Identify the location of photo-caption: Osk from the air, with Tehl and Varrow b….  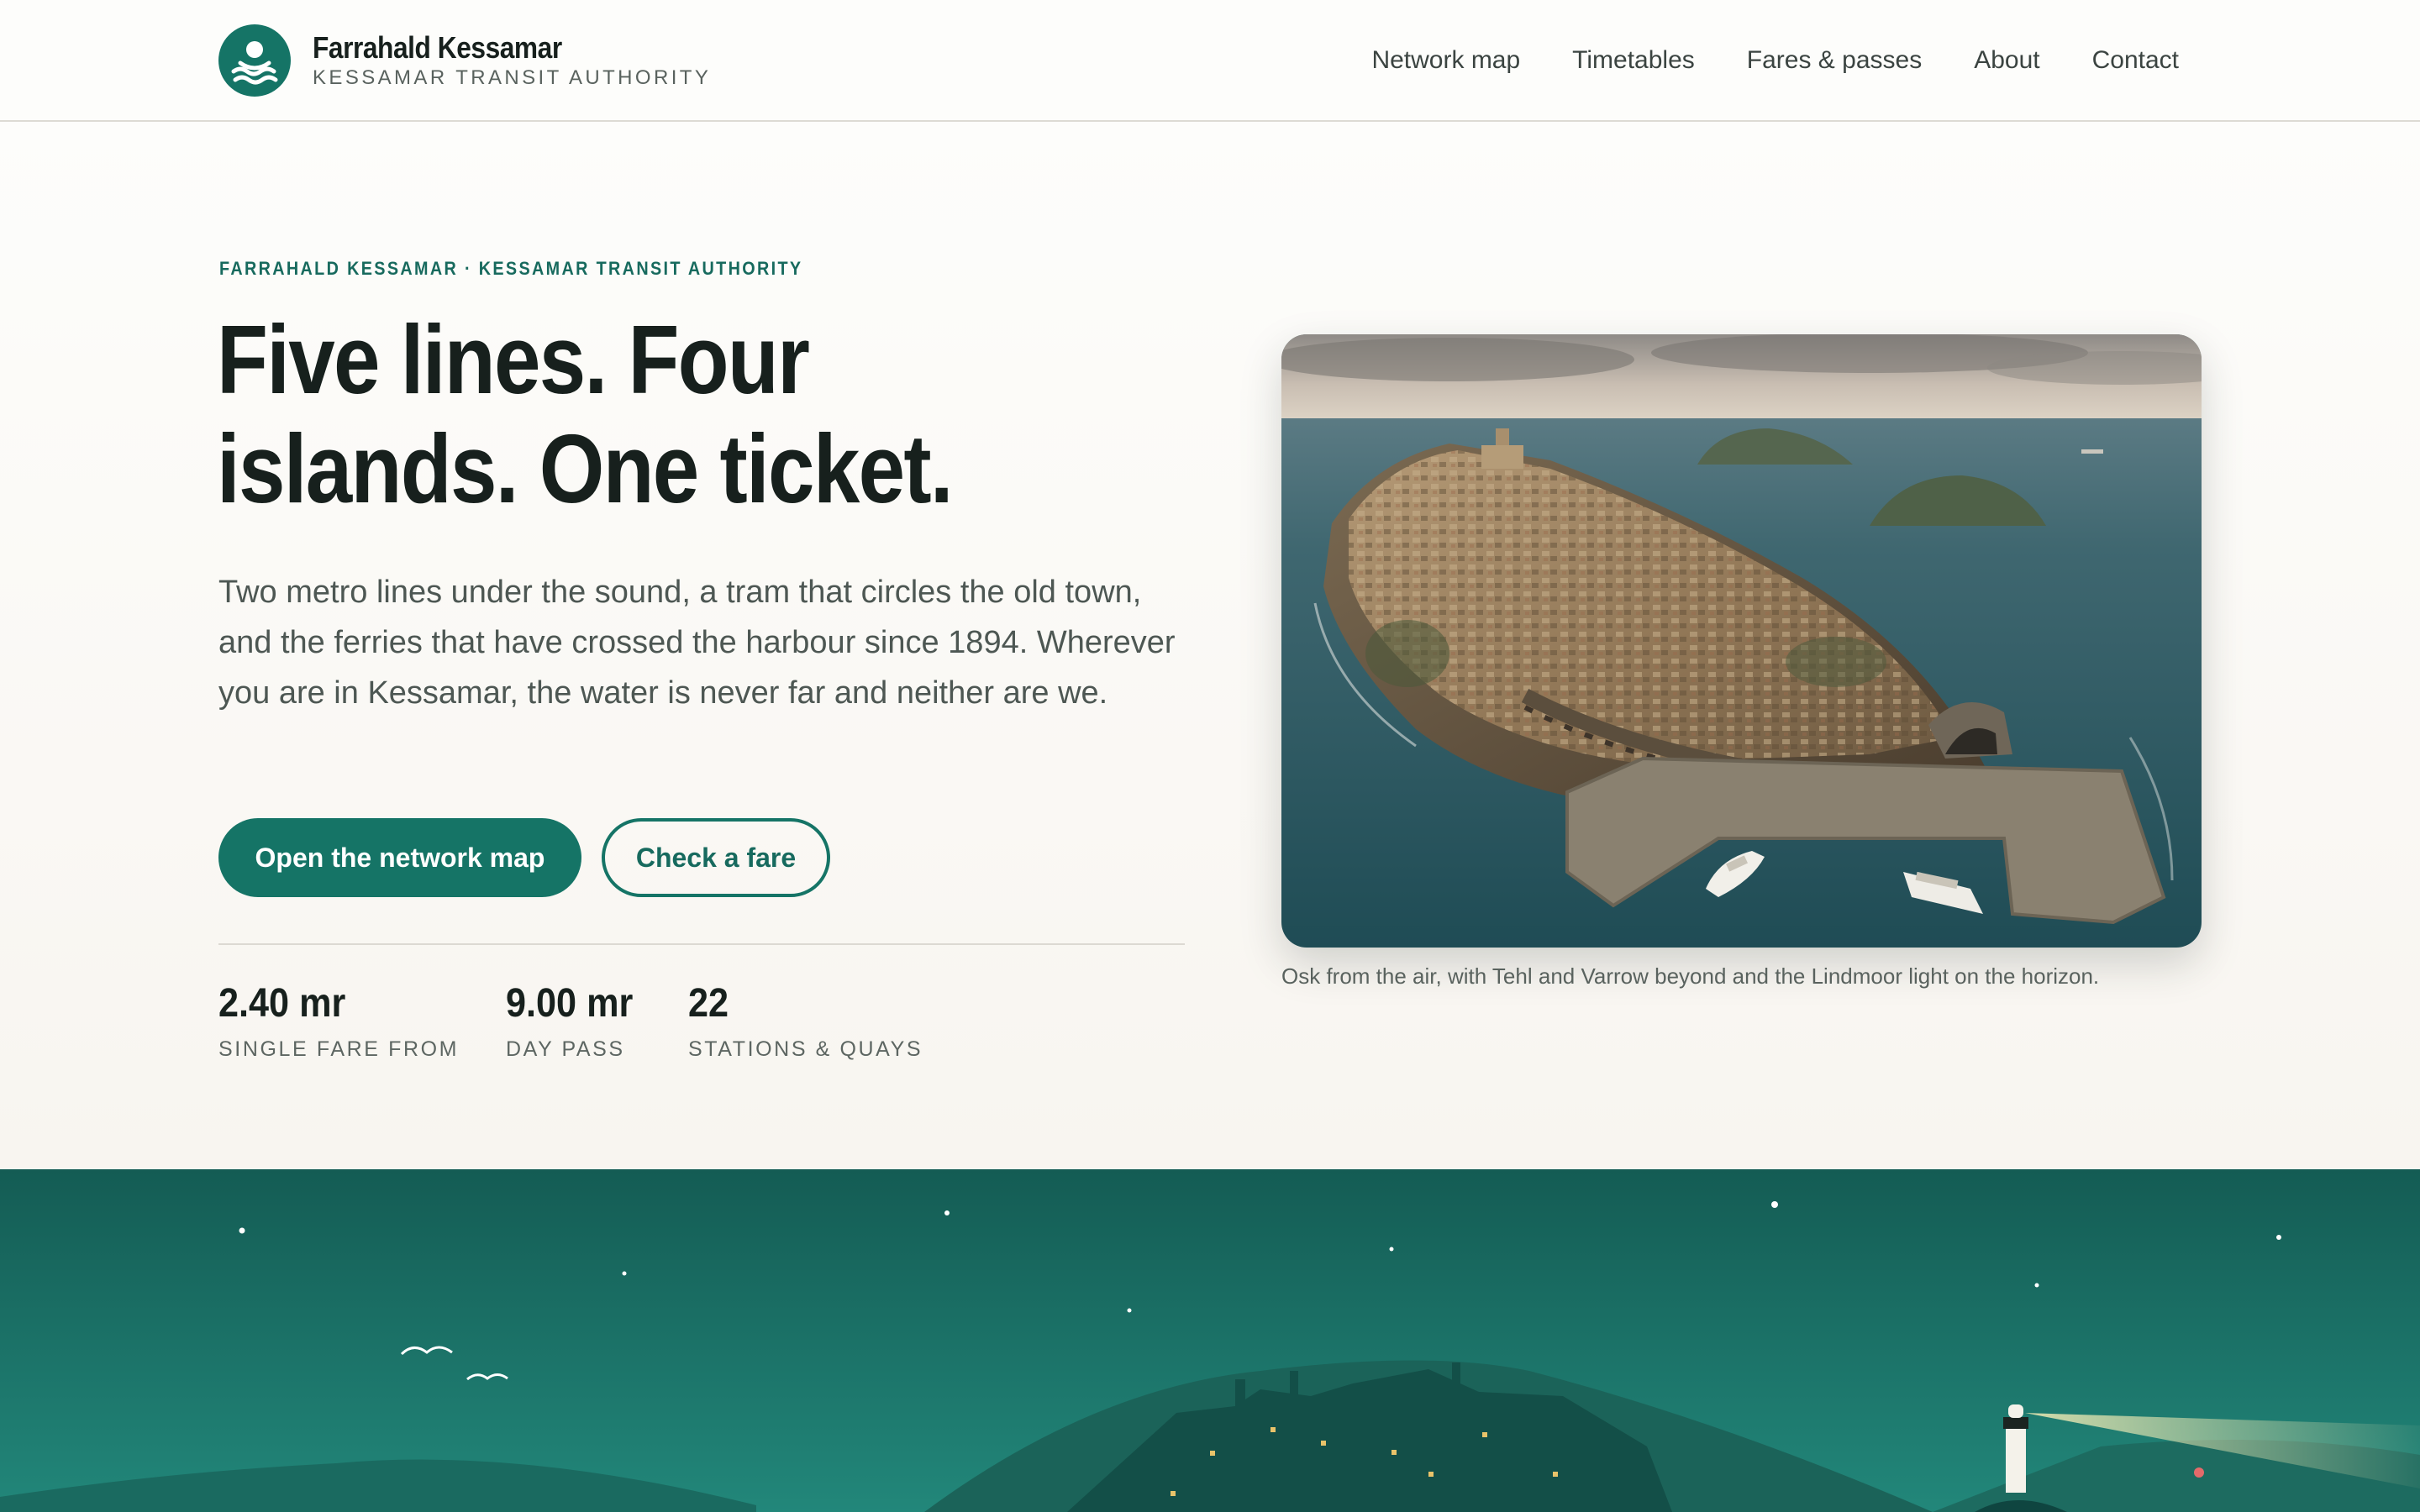
(1690, 976).